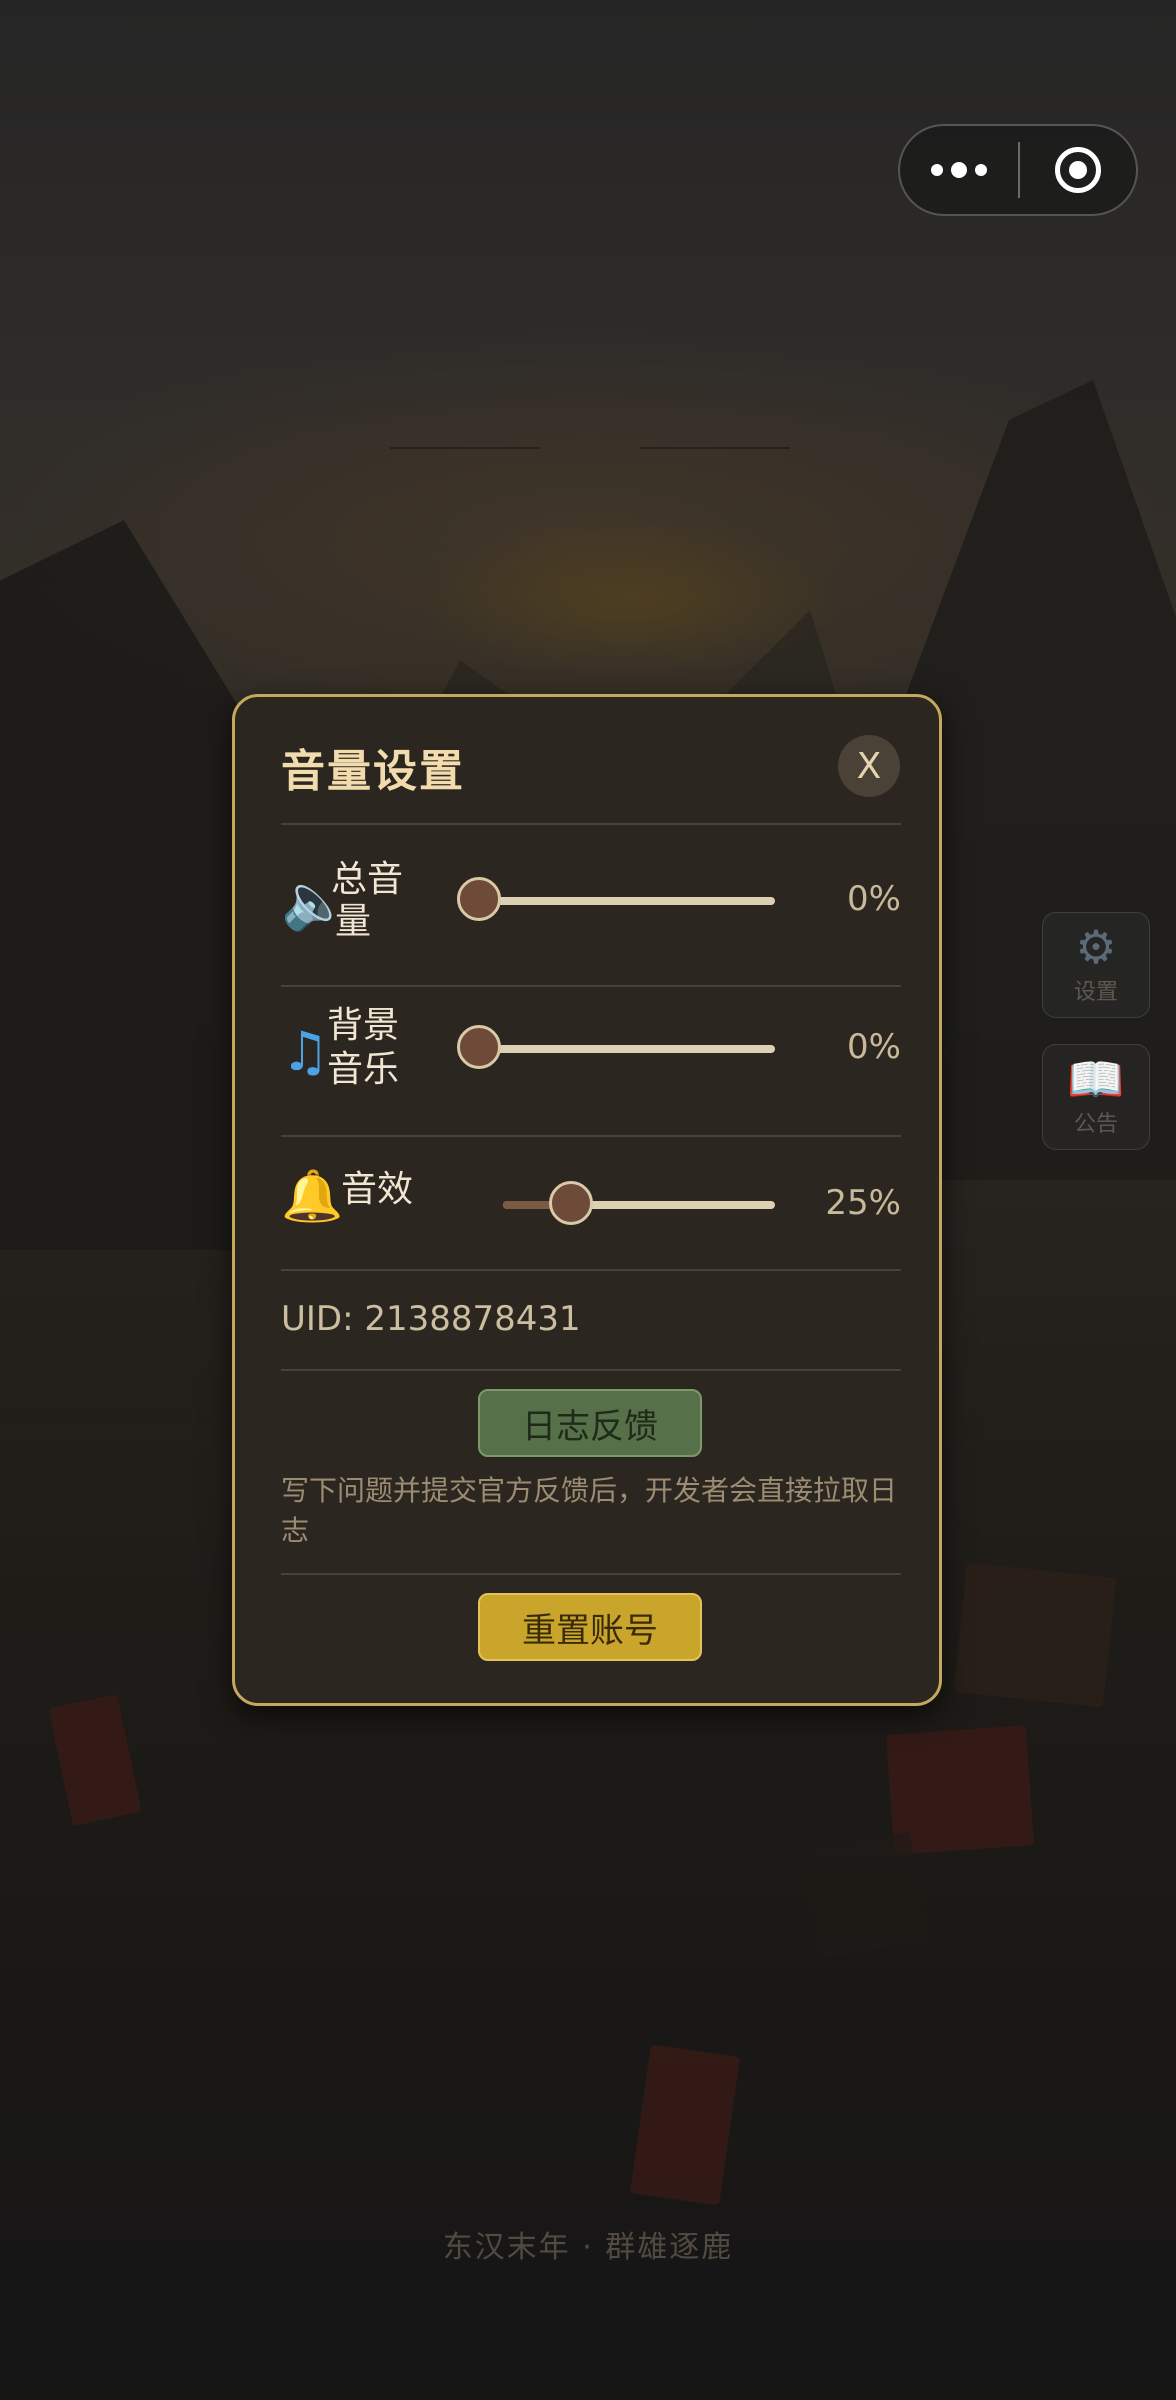 This screenshot has height=2400, width=1176. I want to click on master-volume-label-line1: 总音, so click(367, 879).